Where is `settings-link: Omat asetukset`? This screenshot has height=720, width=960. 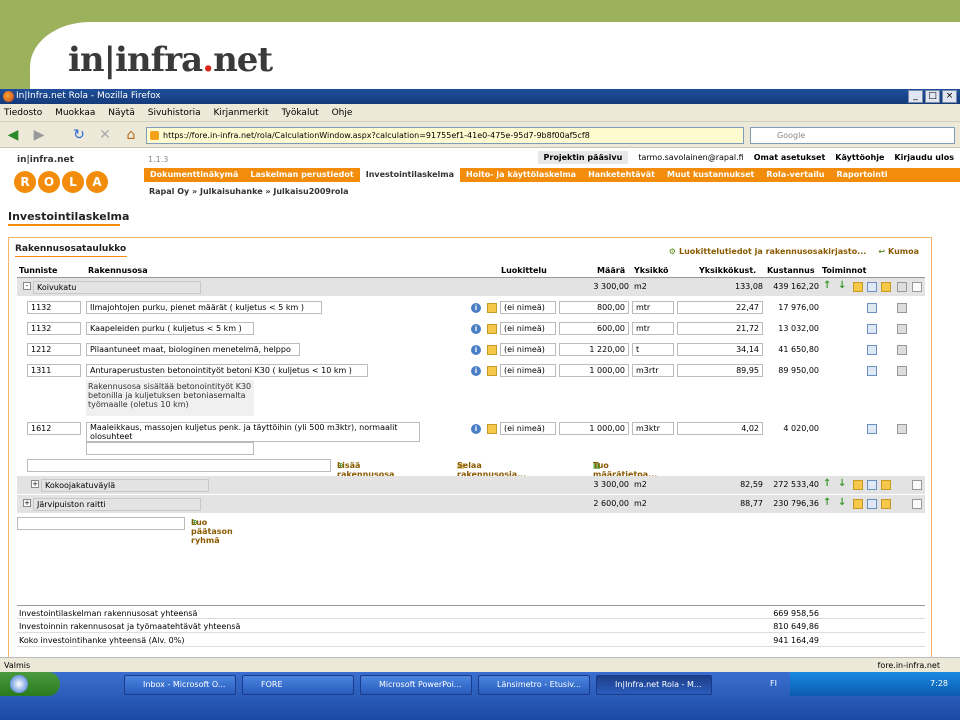
settings-link: Omat asetukset is located at coordinates (790, 157).